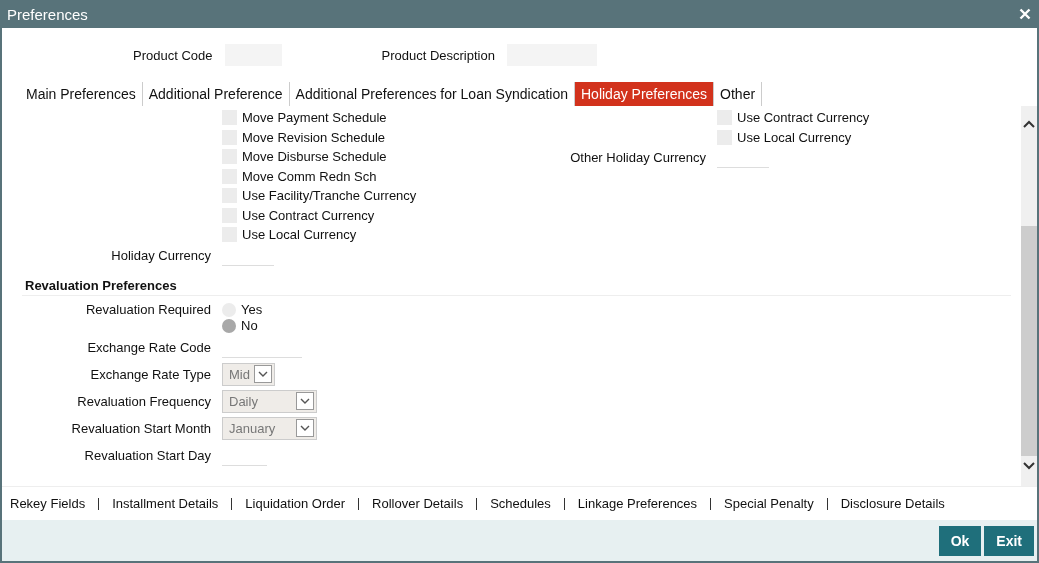 The height and width of the screenshot is (563, 1039). Describe the element at coordinates (229, 325) in the screenshot. I see `radio-button` at that location.